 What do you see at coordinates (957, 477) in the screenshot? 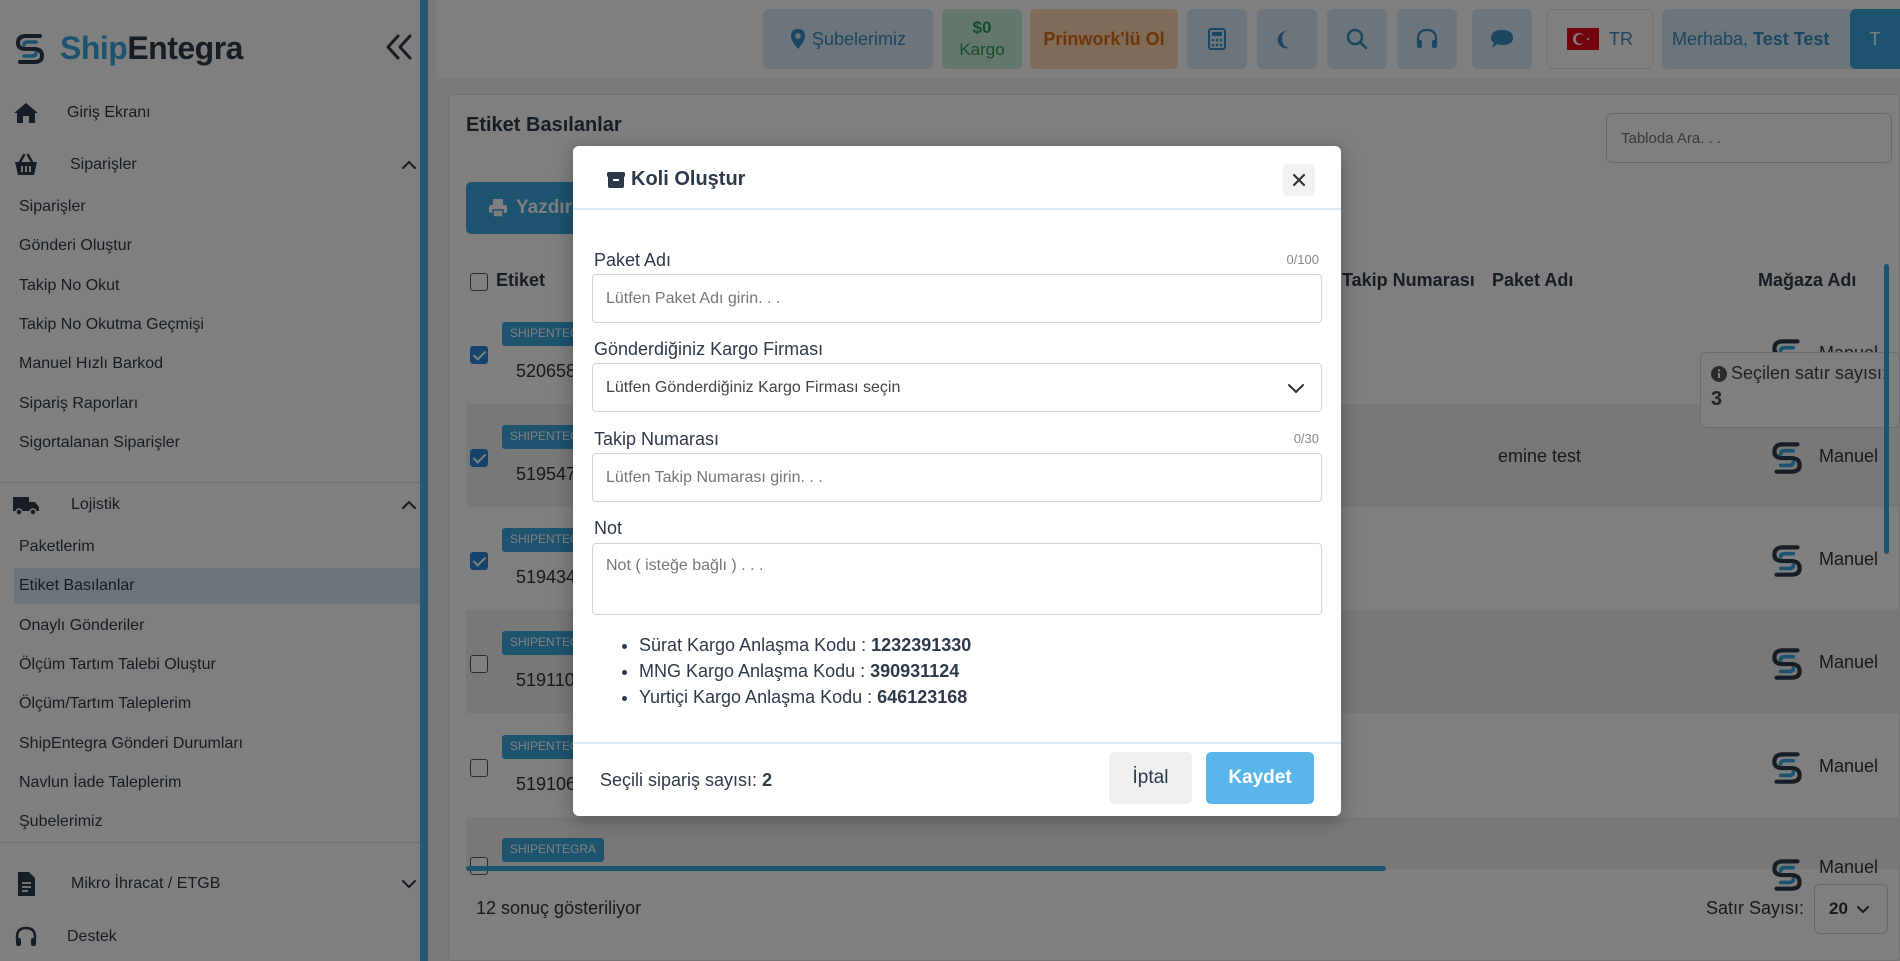
I see `tracking-number-input` at bounding box center [957, 477].